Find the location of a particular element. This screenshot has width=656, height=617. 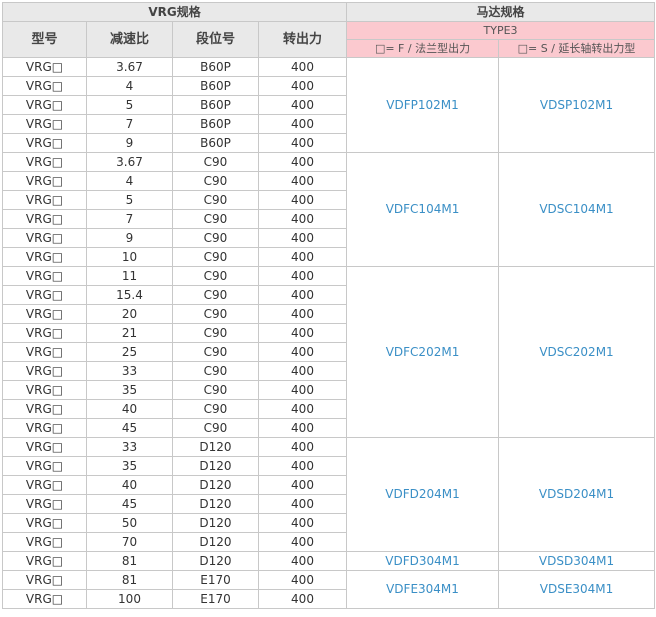

ratio-header: 减速比 is located at coordinates (129, 39).